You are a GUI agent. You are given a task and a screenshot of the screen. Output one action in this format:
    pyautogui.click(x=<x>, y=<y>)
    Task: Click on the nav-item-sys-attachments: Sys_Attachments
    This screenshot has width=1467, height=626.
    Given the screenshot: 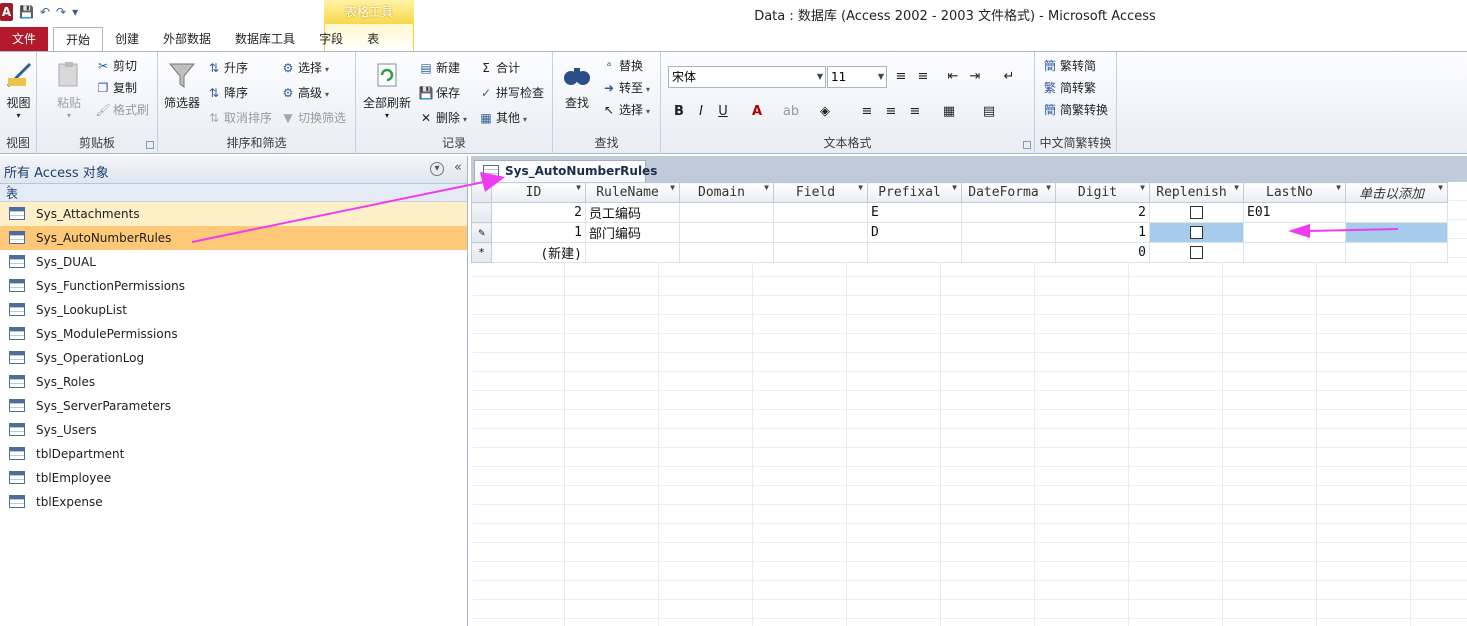 What is the action you would take?
    pyautogui.click(x=233, y=214)
    